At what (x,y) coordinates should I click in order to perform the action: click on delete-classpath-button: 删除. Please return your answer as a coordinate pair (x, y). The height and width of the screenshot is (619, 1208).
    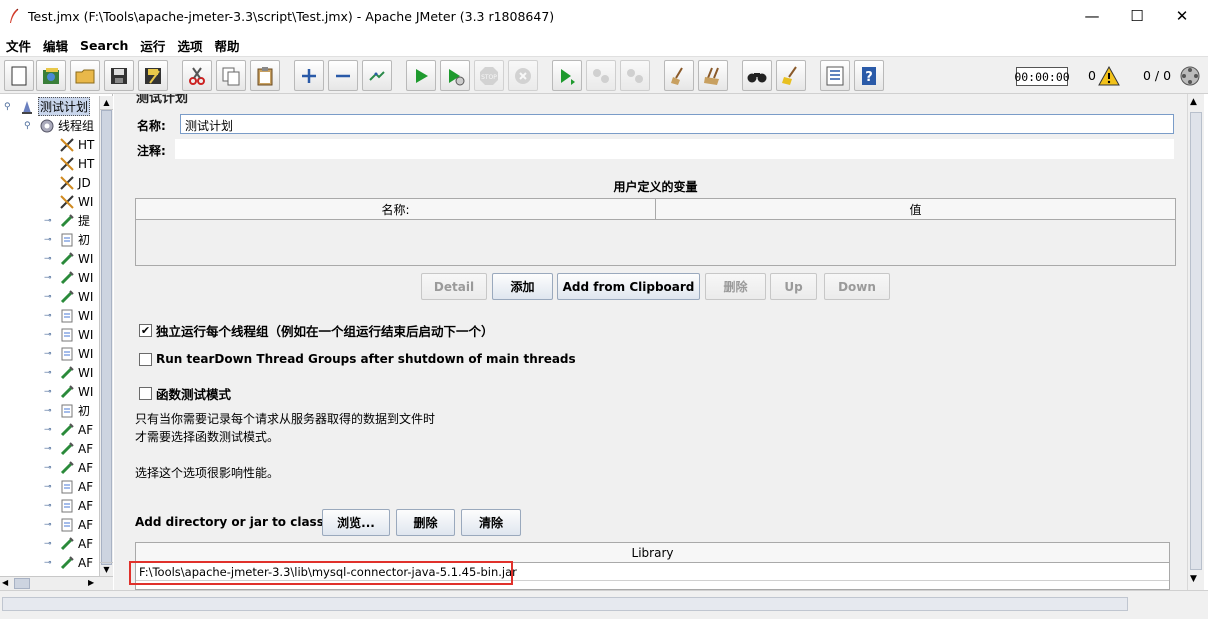
    Looking at the image, I should click on (425, 522).